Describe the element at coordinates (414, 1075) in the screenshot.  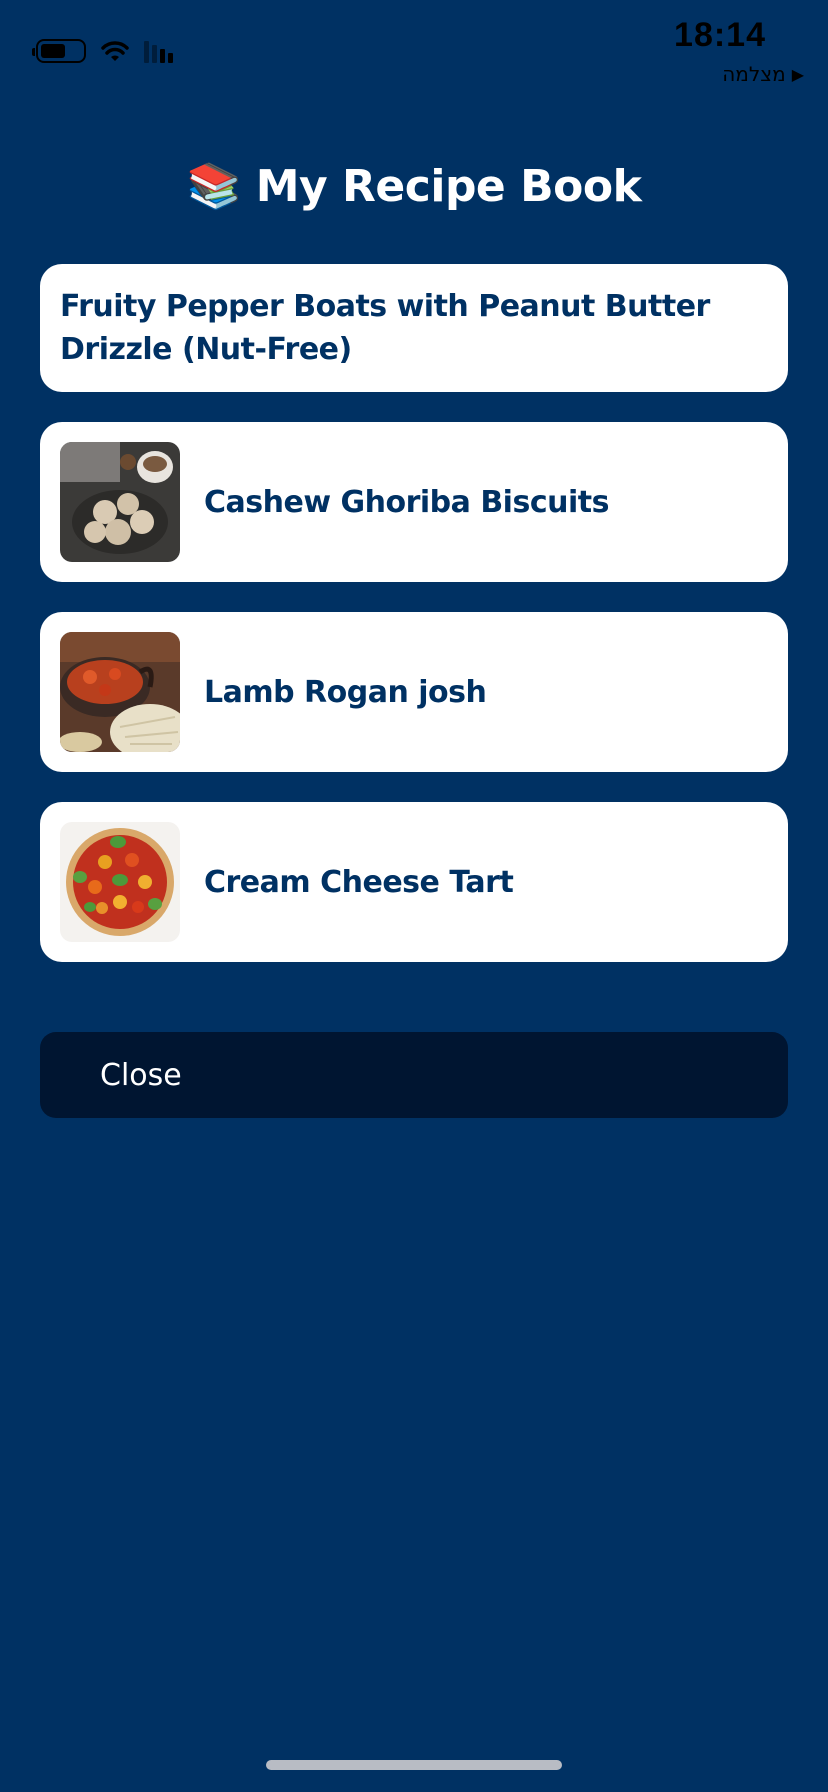
I see `close-button: Close` at that location.